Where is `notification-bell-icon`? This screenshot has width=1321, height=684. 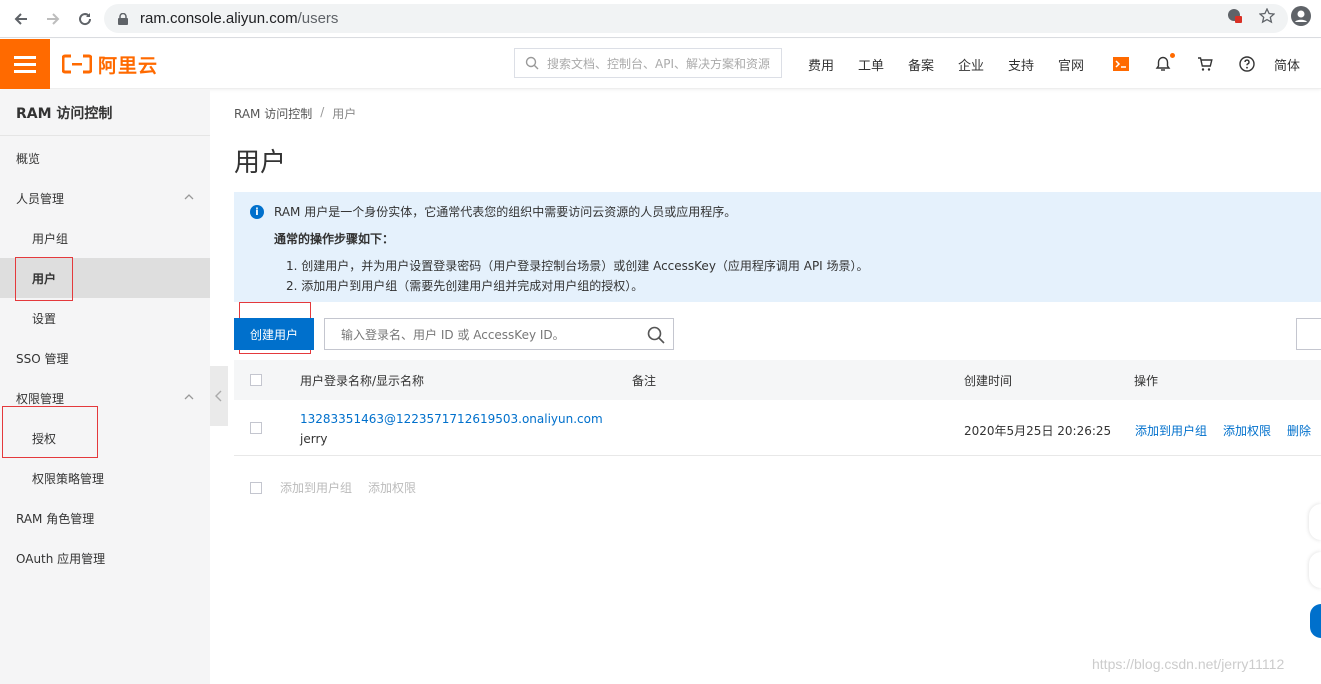
notification-bell-icon is located at coordinates (1163, 64).